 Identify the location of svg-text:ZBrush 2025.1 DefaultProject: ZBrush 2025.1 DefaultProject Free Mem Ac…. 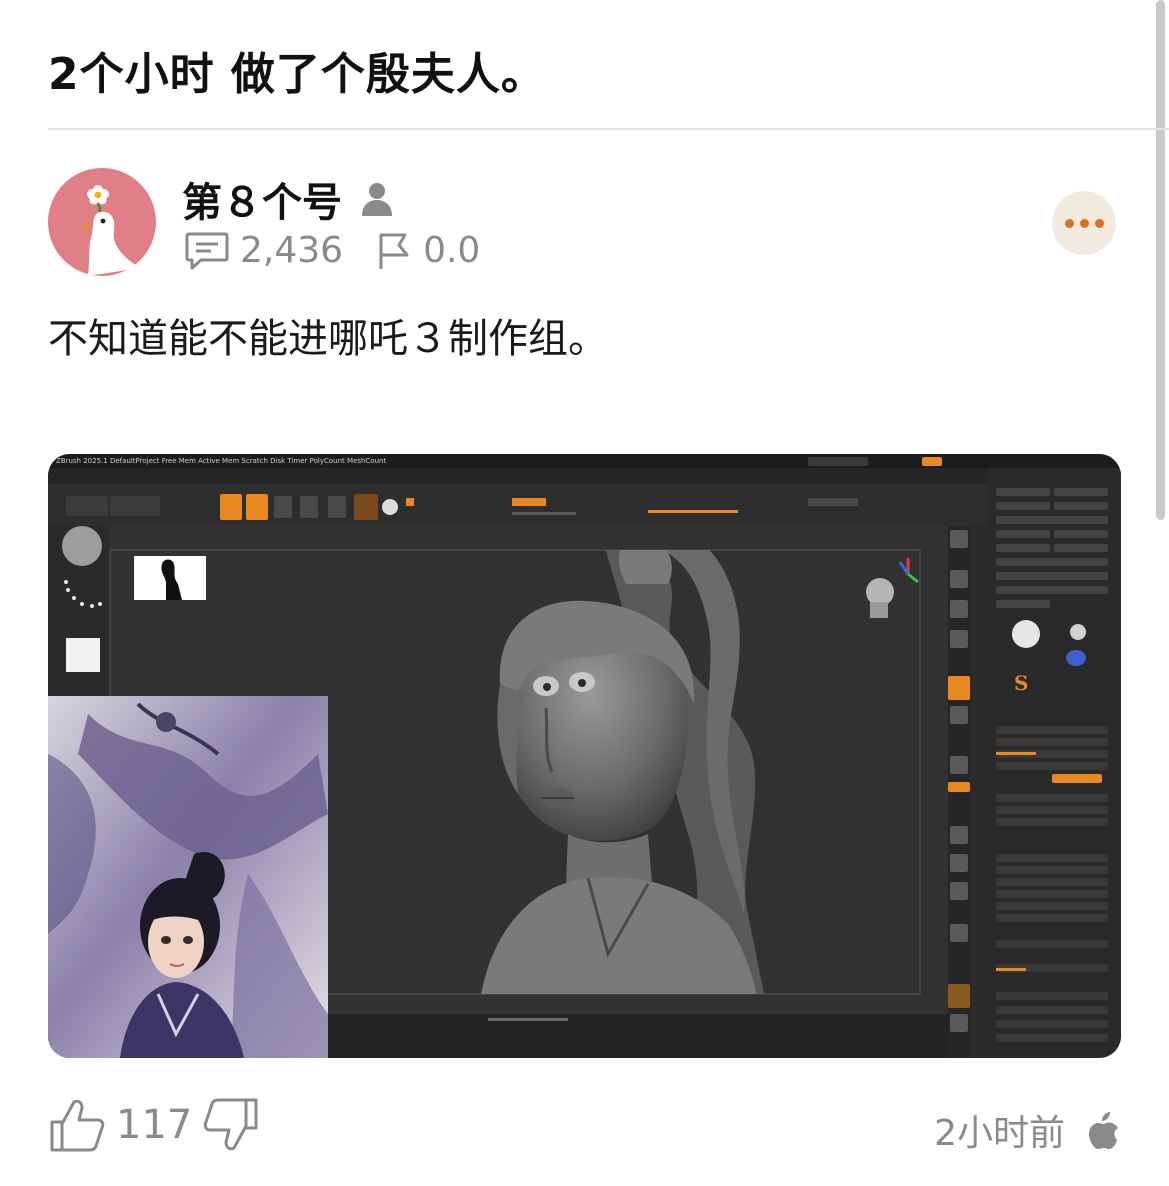
(221, 461).